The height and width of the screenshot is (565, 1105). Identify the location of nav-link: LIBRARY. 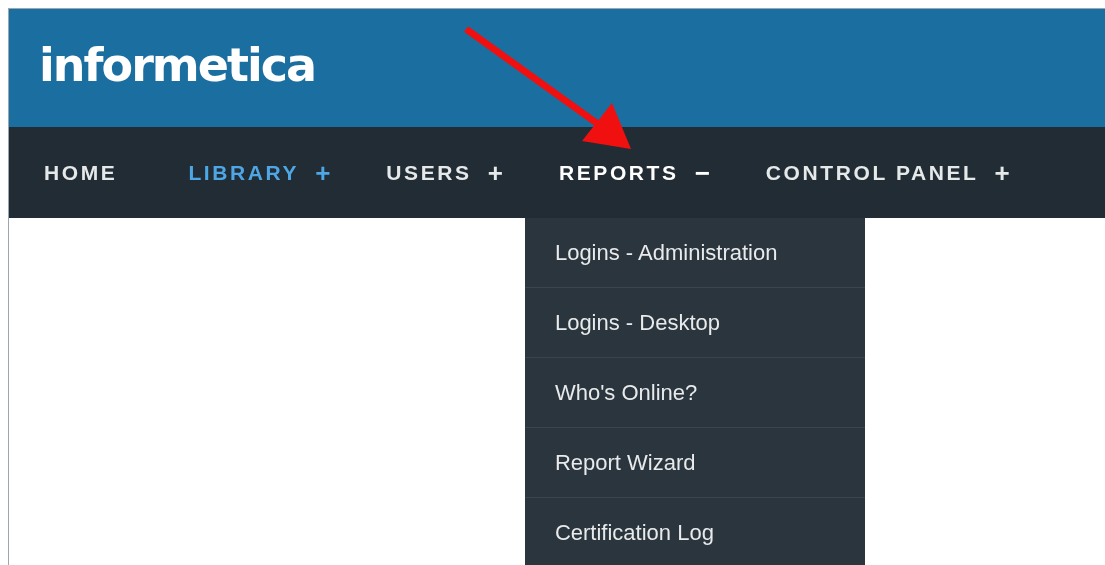
(244, 172).